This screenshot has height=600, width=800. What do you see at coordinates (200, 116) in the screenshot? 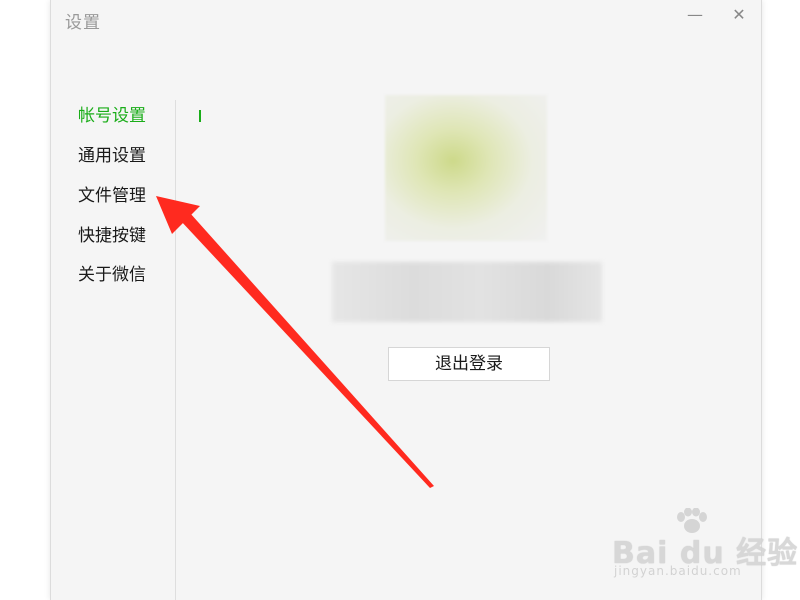
I see `active-indicator` at bounding box center [200, 116].